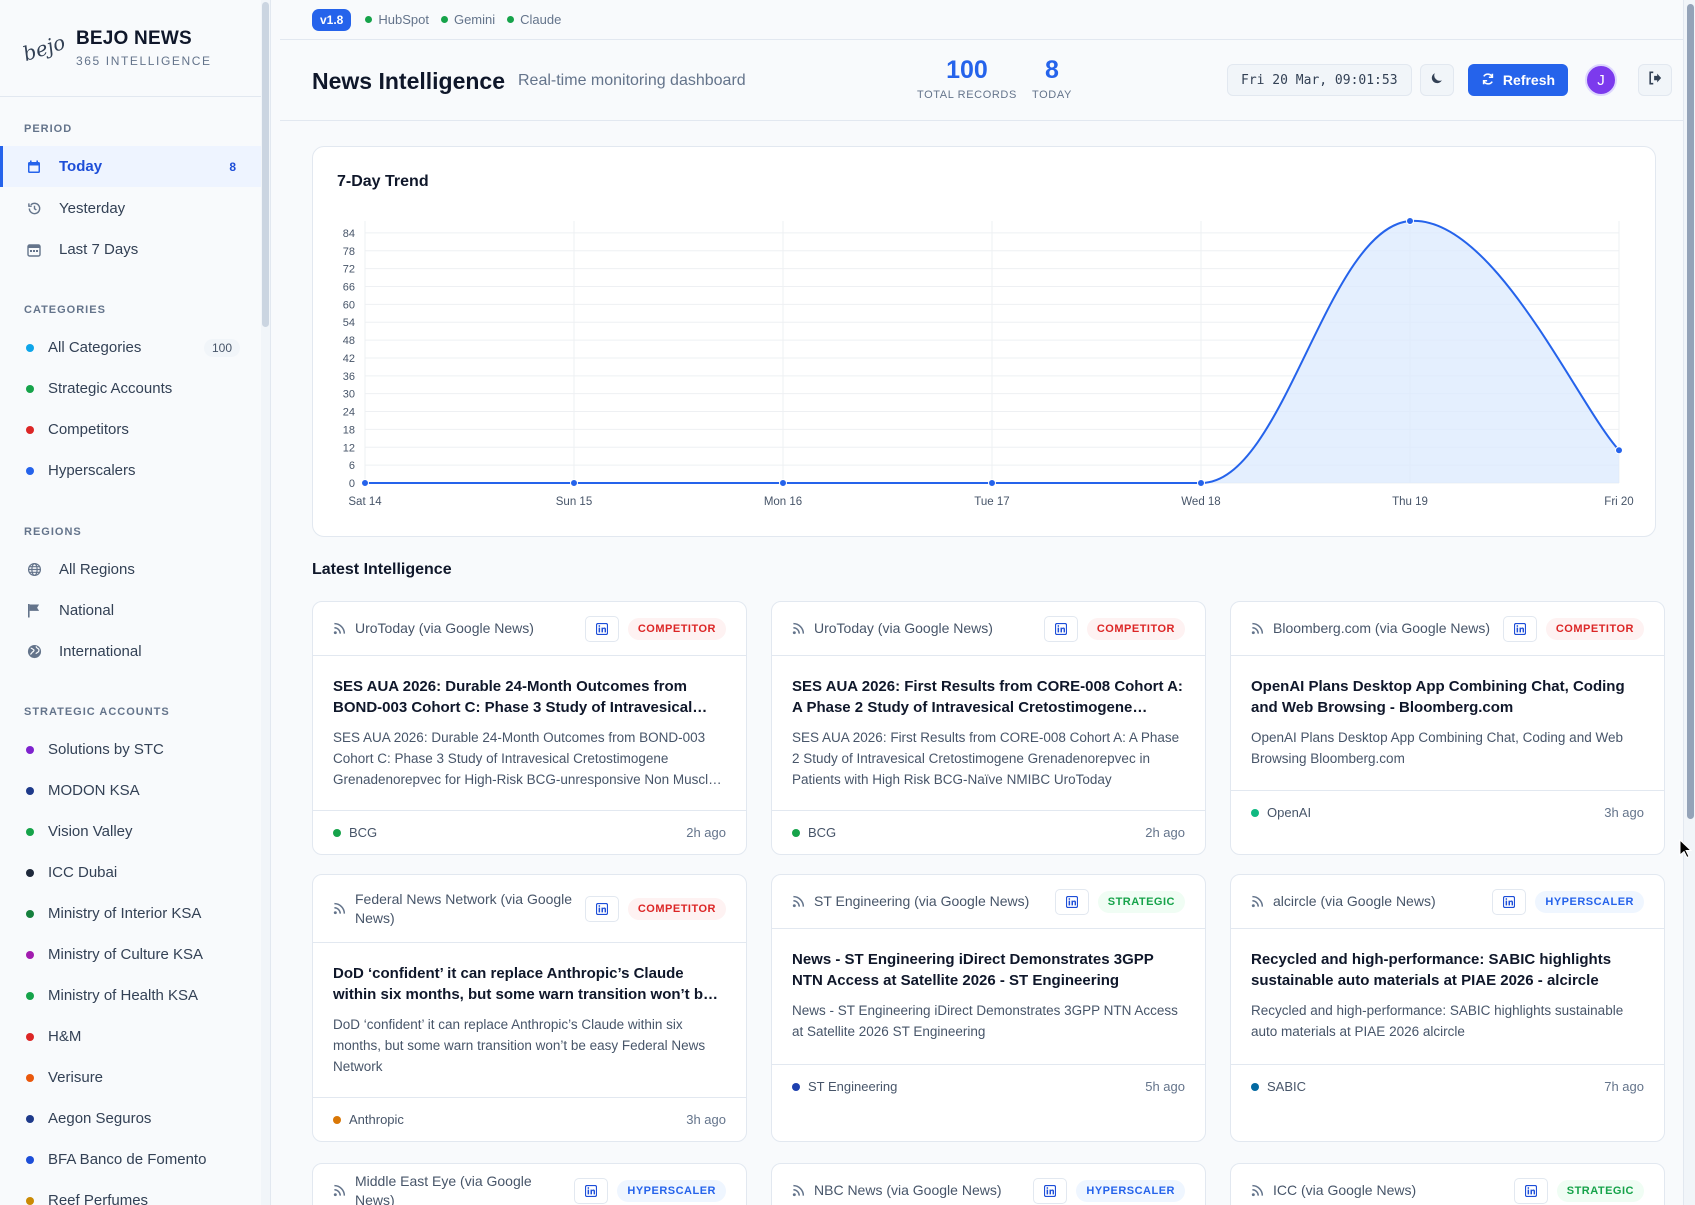 The width and height of the screenshot is (1695, 1205). What do you see at coordinates (1601, 80) in the screenshot?
I see `user-avatar: J` at bounding box center [1601, 80].